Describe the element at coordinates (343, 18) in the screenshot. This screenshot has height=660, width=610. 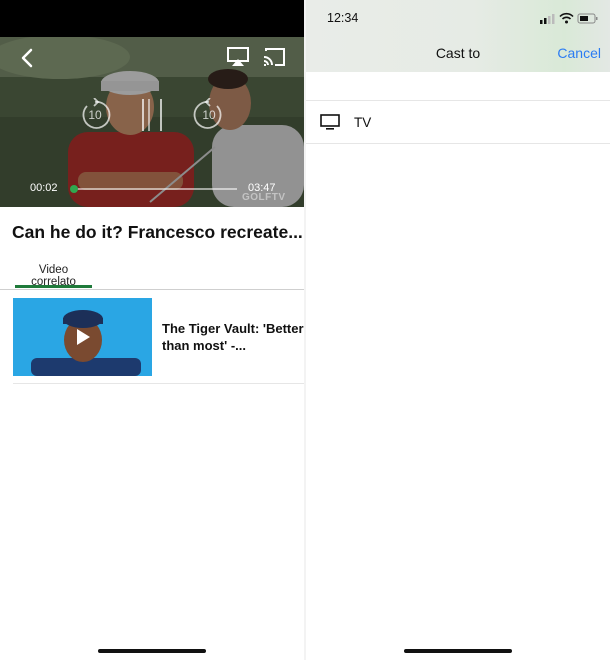
I see `status-time: 12:34` at that location.